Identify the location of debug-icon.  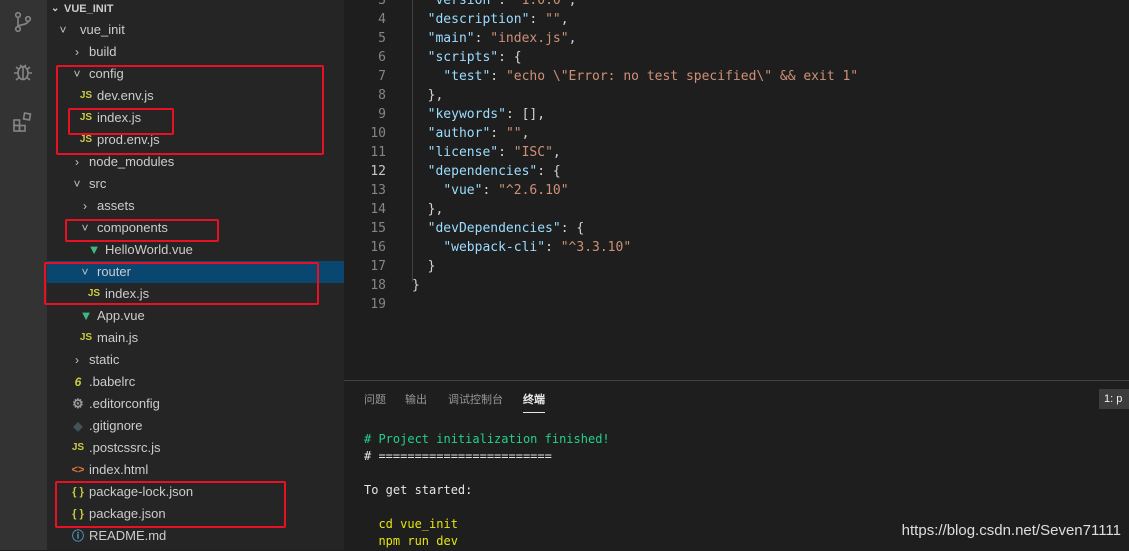
(23, 72).